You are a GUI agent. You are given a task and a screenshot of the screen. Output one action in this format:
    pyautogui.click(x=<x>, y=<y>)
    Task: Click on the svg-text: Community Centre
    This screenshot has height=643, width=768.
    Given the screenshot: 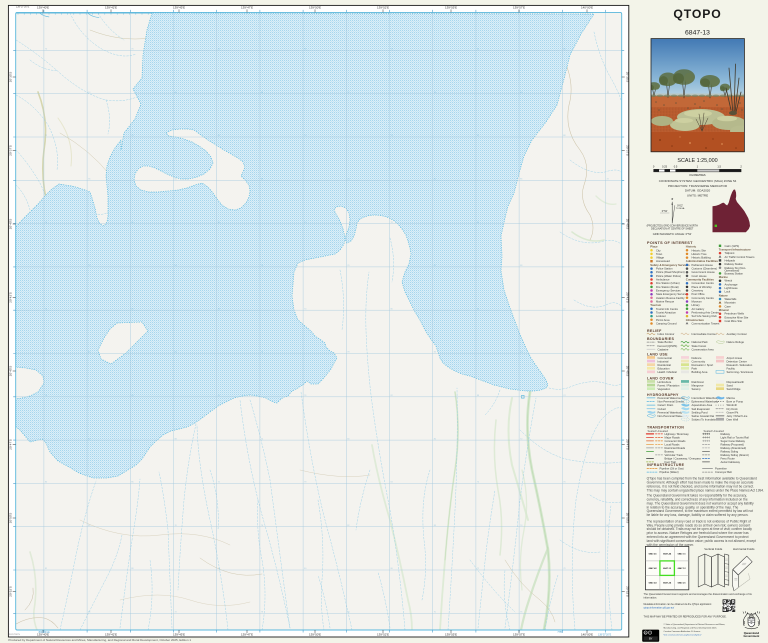 What is the action you would take?
    pyautogui.click(x=703, y=298)
    